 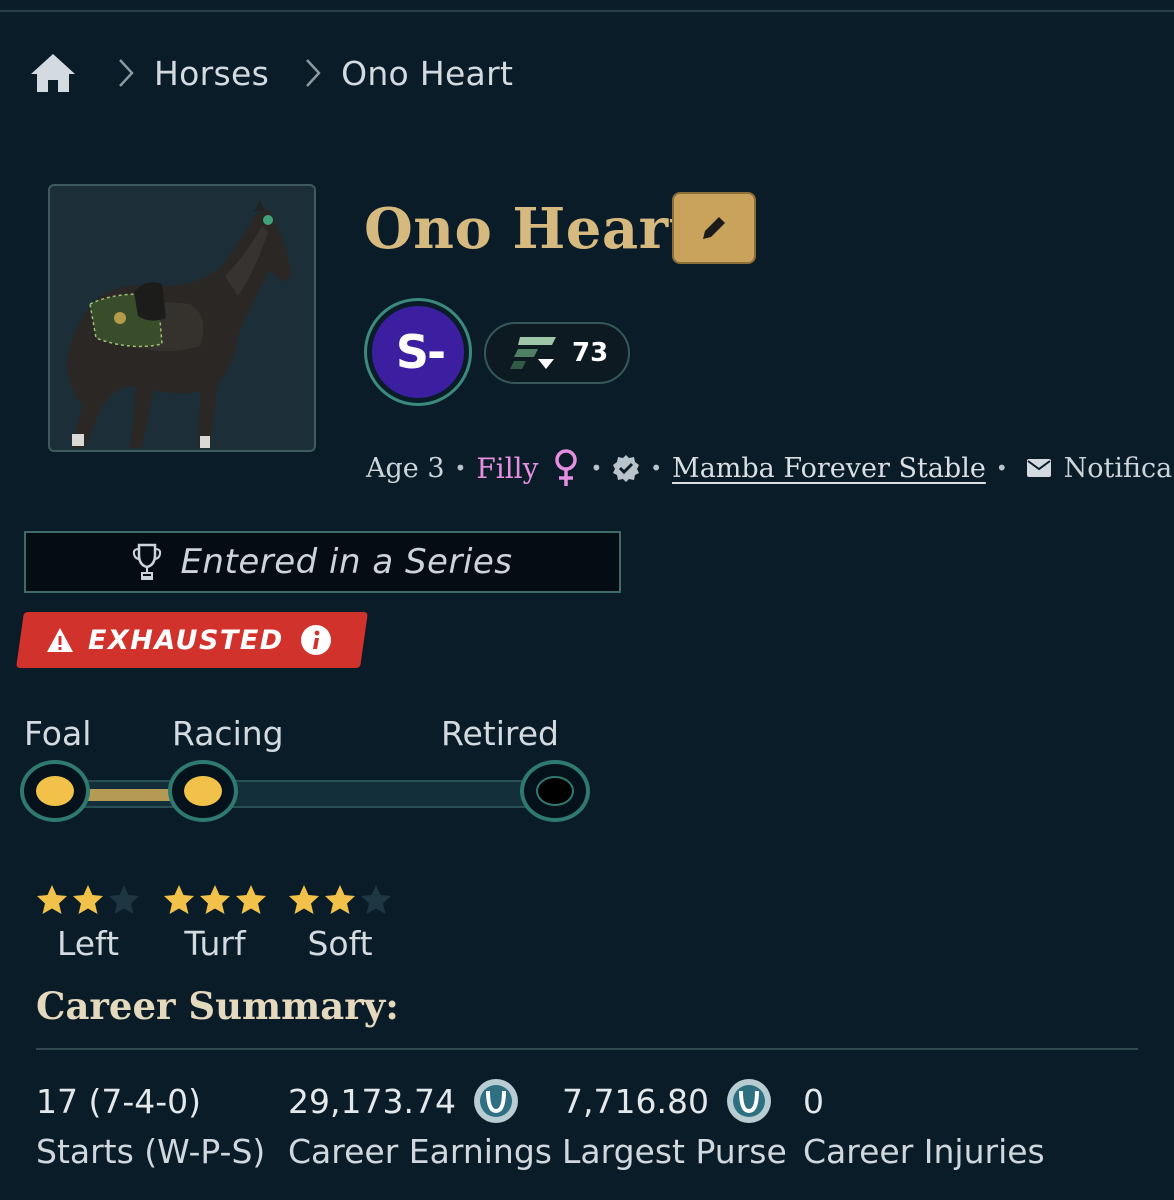 I want to click on series-status: Entered in a Series, so click(x=322, y=562).